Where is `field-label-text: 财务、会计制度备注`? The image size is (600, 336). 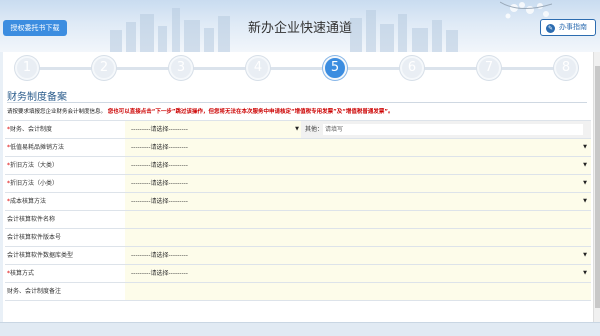 field-label-text: 财务、会计制度备注 is located at coordinates (34, 291).